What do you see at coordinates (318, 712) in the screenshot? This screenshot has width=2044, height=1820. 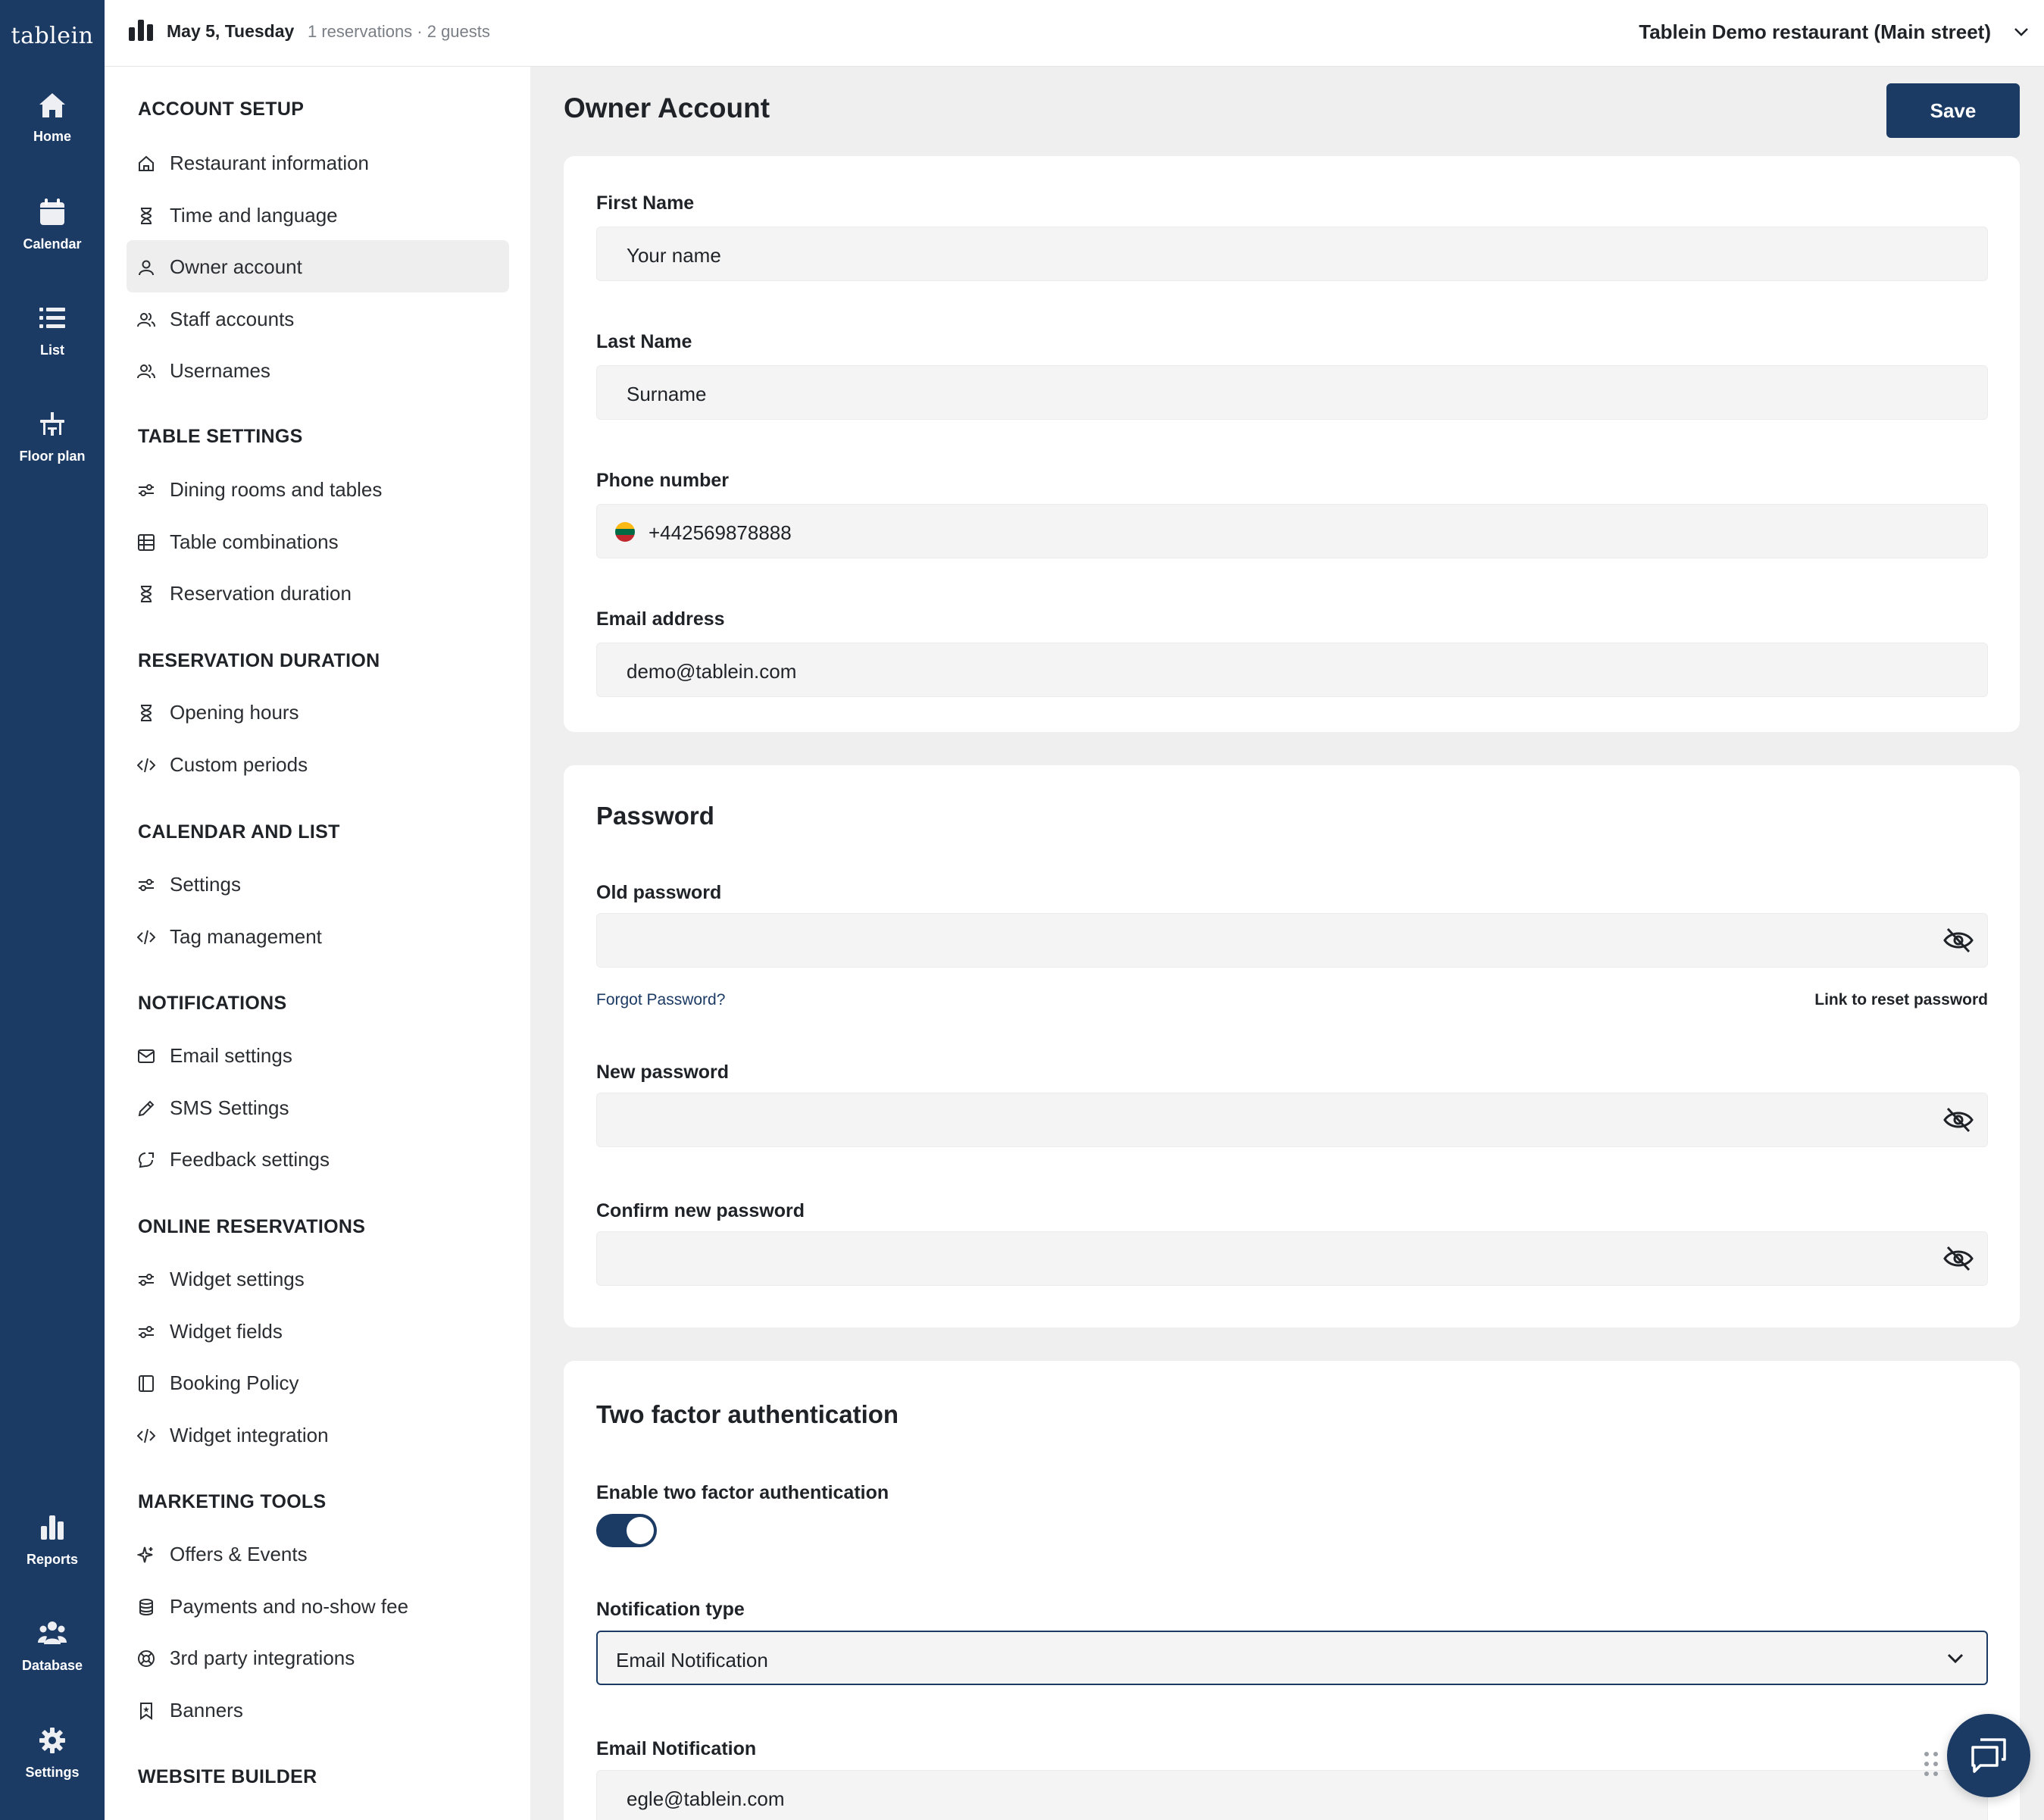 I see `nav-opening-hours: Opening hours` at bounding box center [318, 712].